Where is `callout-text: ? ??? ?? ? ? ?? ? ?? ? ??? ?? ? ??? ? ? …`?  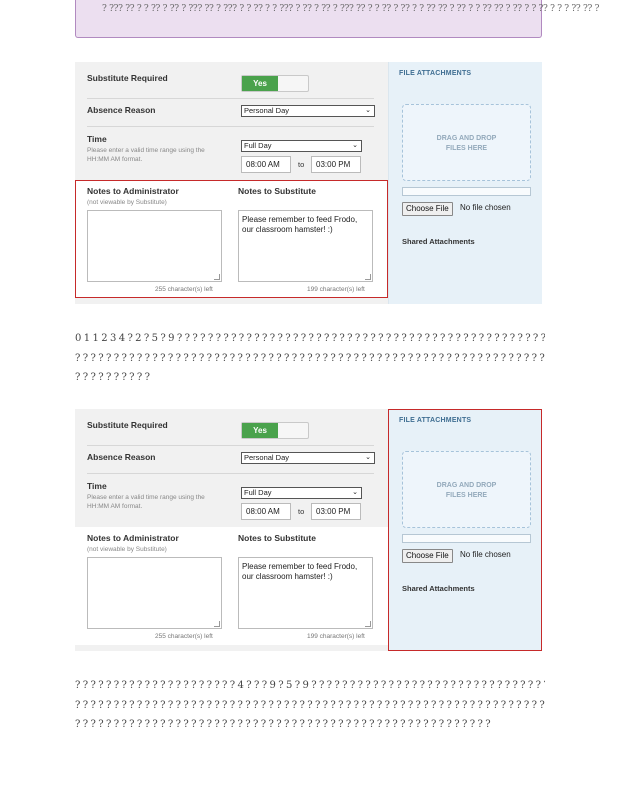 callout-text: ? ??? ?? ? ? ?? ? ?? ? ??? ?? ? ??? ? ? … is located at coordinates (351, 9).